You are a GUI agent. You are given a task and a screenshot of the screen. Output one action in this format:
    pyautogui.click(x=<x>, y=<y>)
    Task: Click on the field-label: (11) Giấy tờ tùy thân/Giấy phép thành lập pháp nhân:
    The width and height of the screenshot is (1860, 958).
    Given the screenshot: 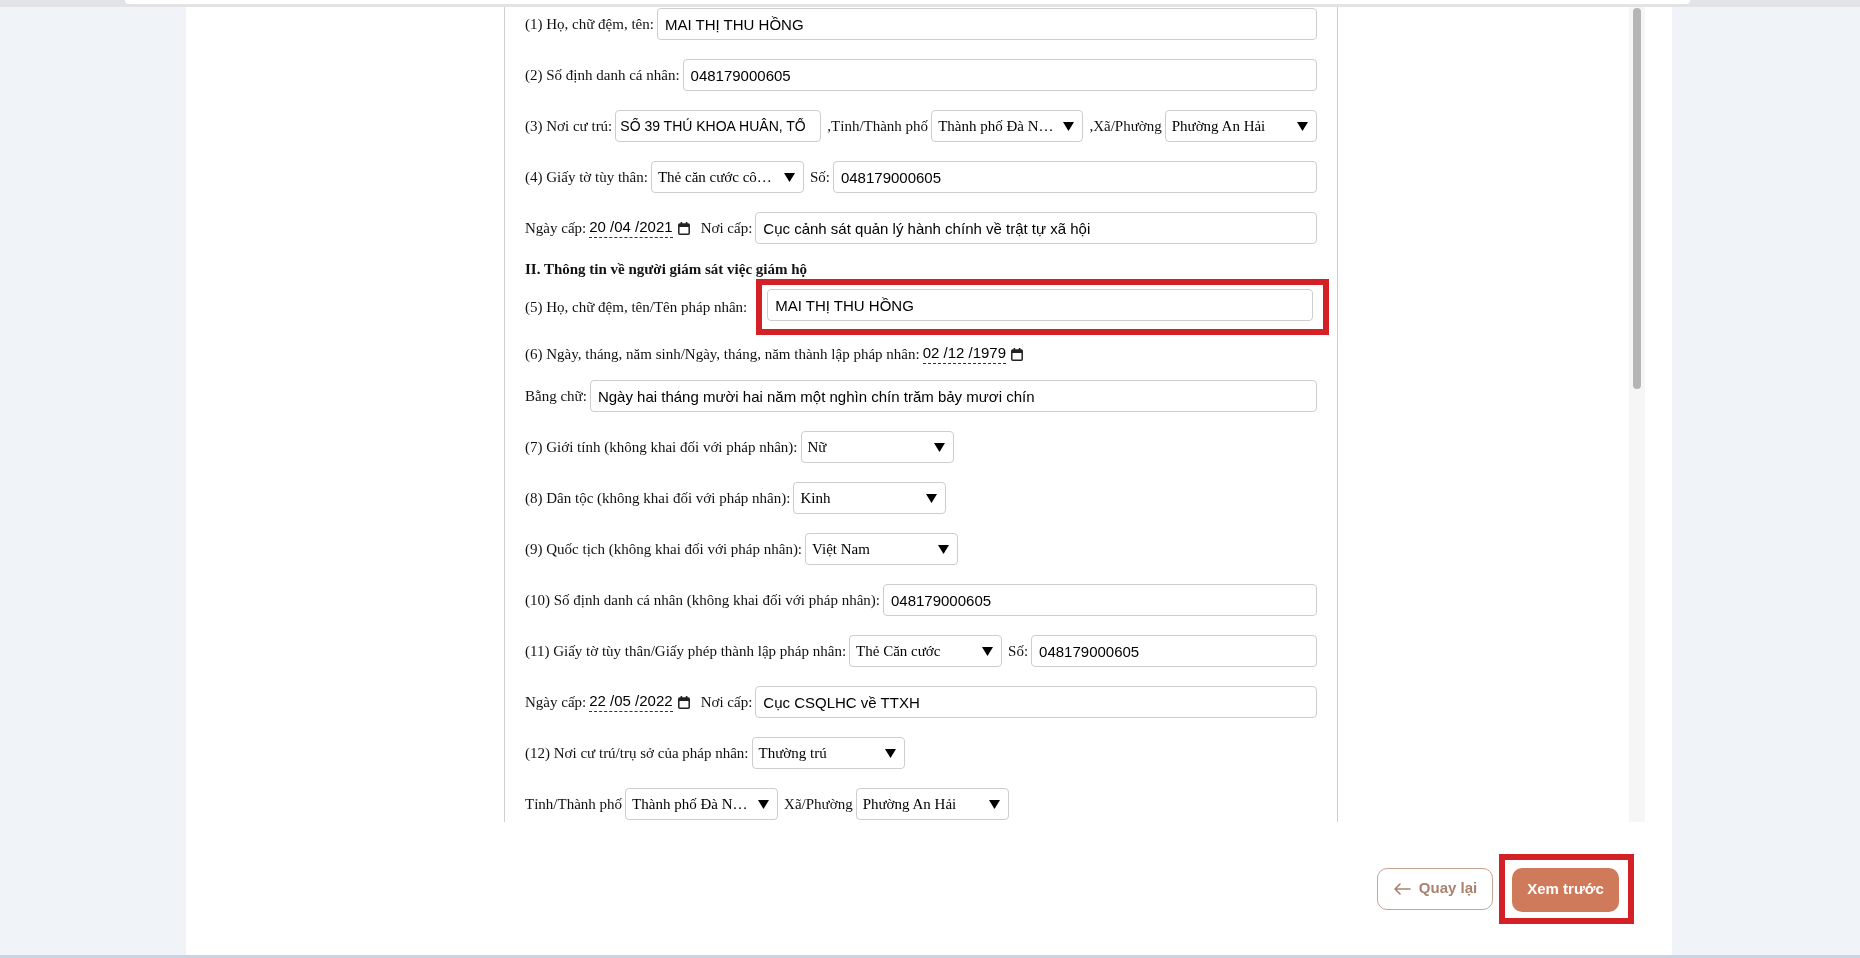 What is the action you would take?
    pyautogui.click(x=686, y=651)
    